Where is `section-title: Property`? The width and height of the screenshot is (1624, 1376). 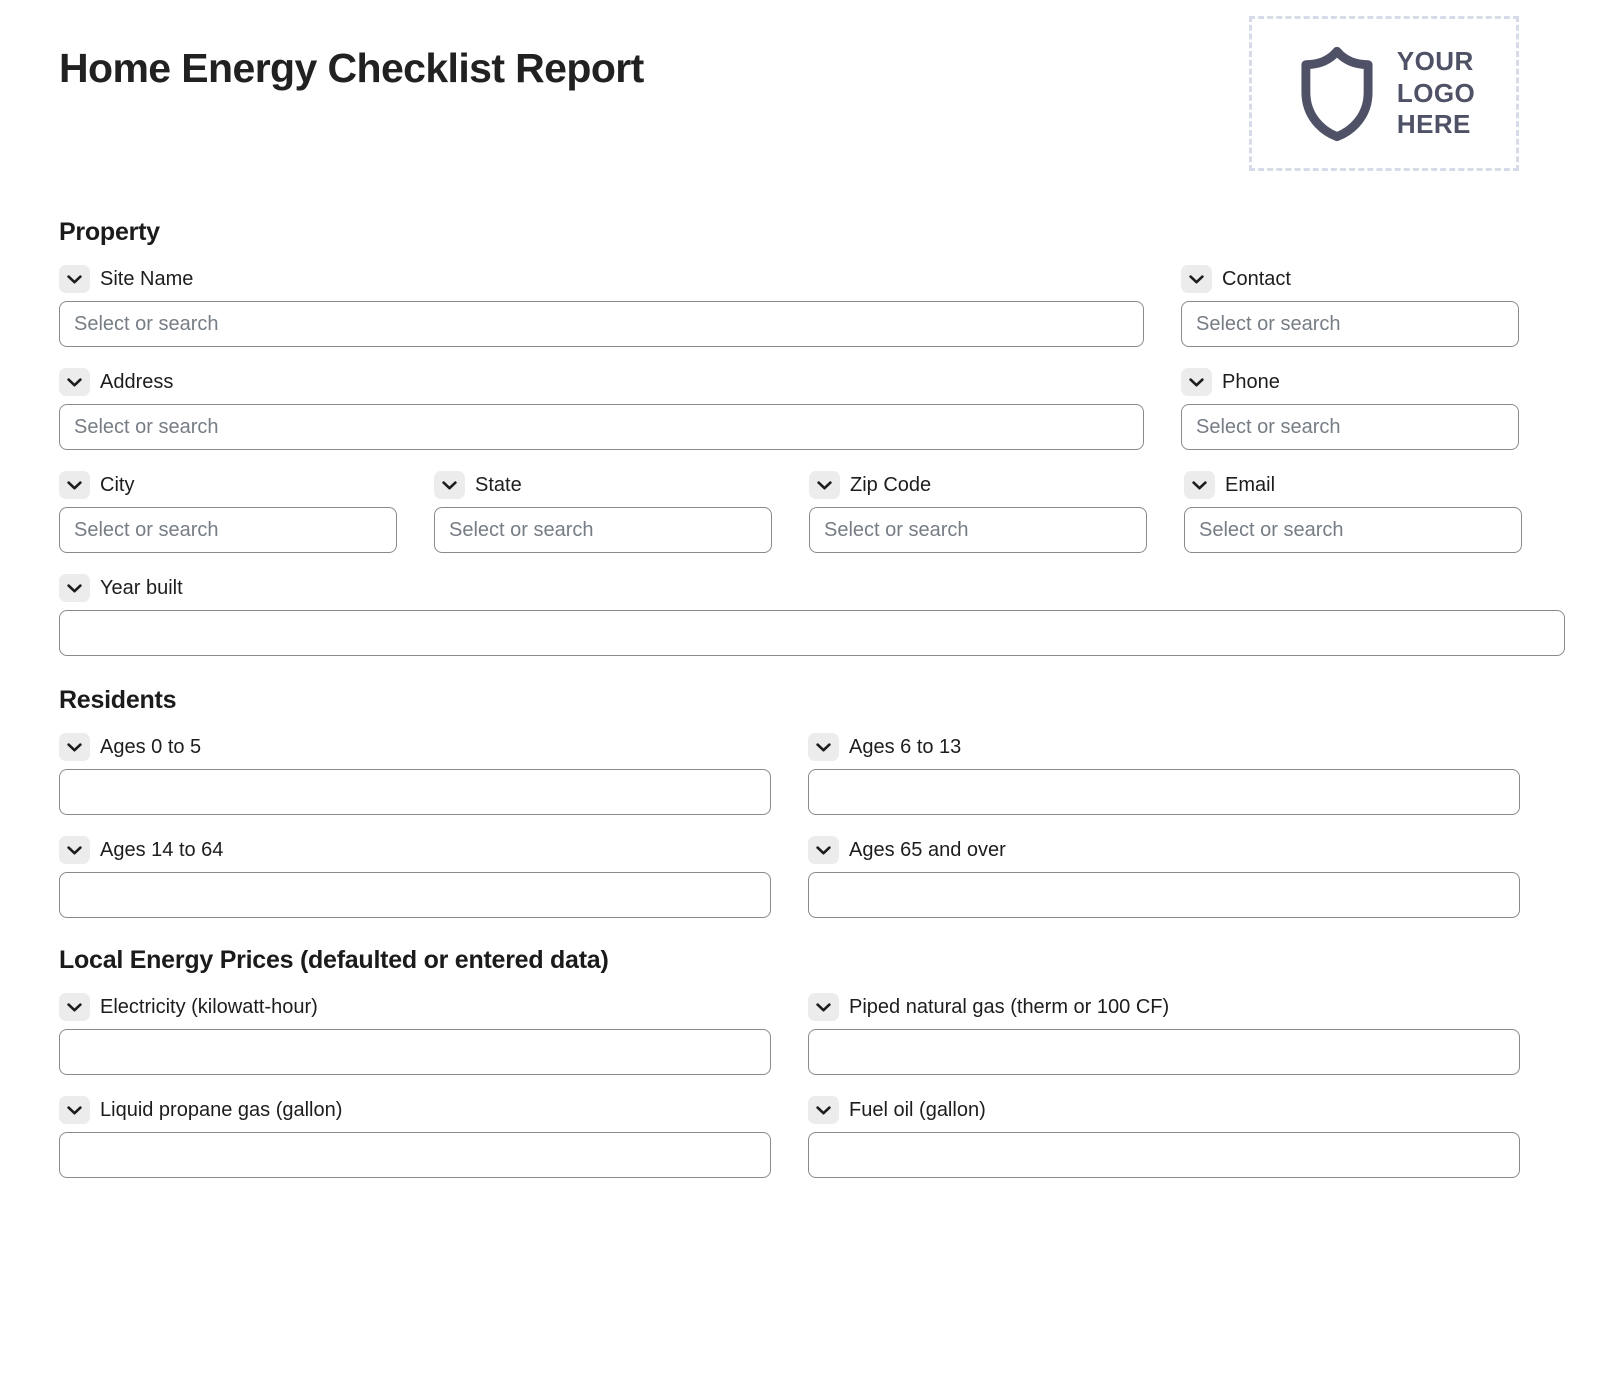 section-title: Property is located at coordinates (109, 232).